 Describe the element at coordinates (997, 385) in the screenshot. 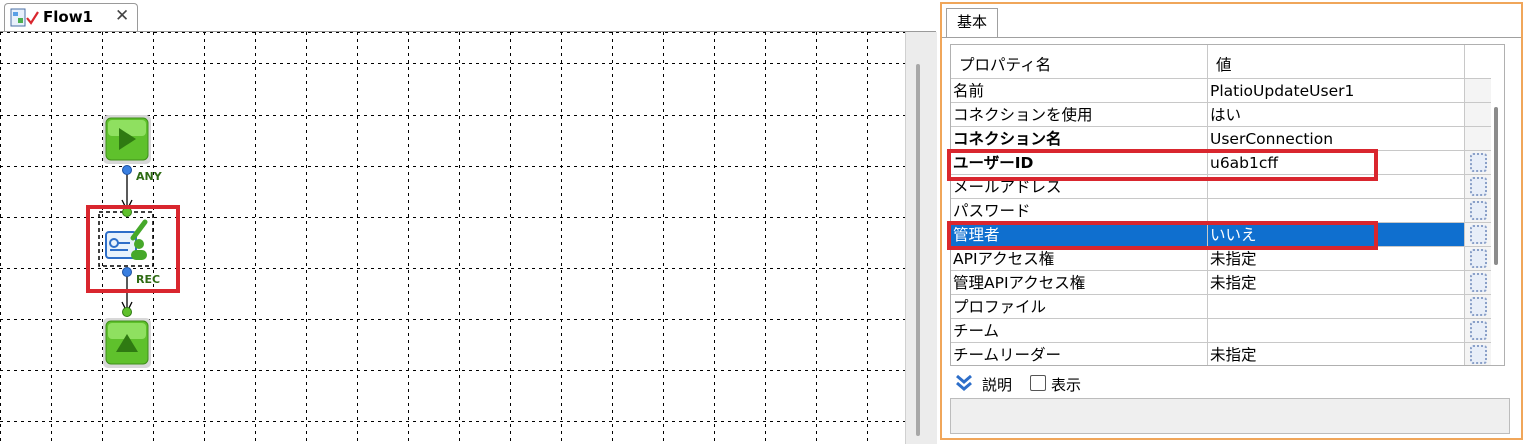

I see `description-label: 説明` at that location.